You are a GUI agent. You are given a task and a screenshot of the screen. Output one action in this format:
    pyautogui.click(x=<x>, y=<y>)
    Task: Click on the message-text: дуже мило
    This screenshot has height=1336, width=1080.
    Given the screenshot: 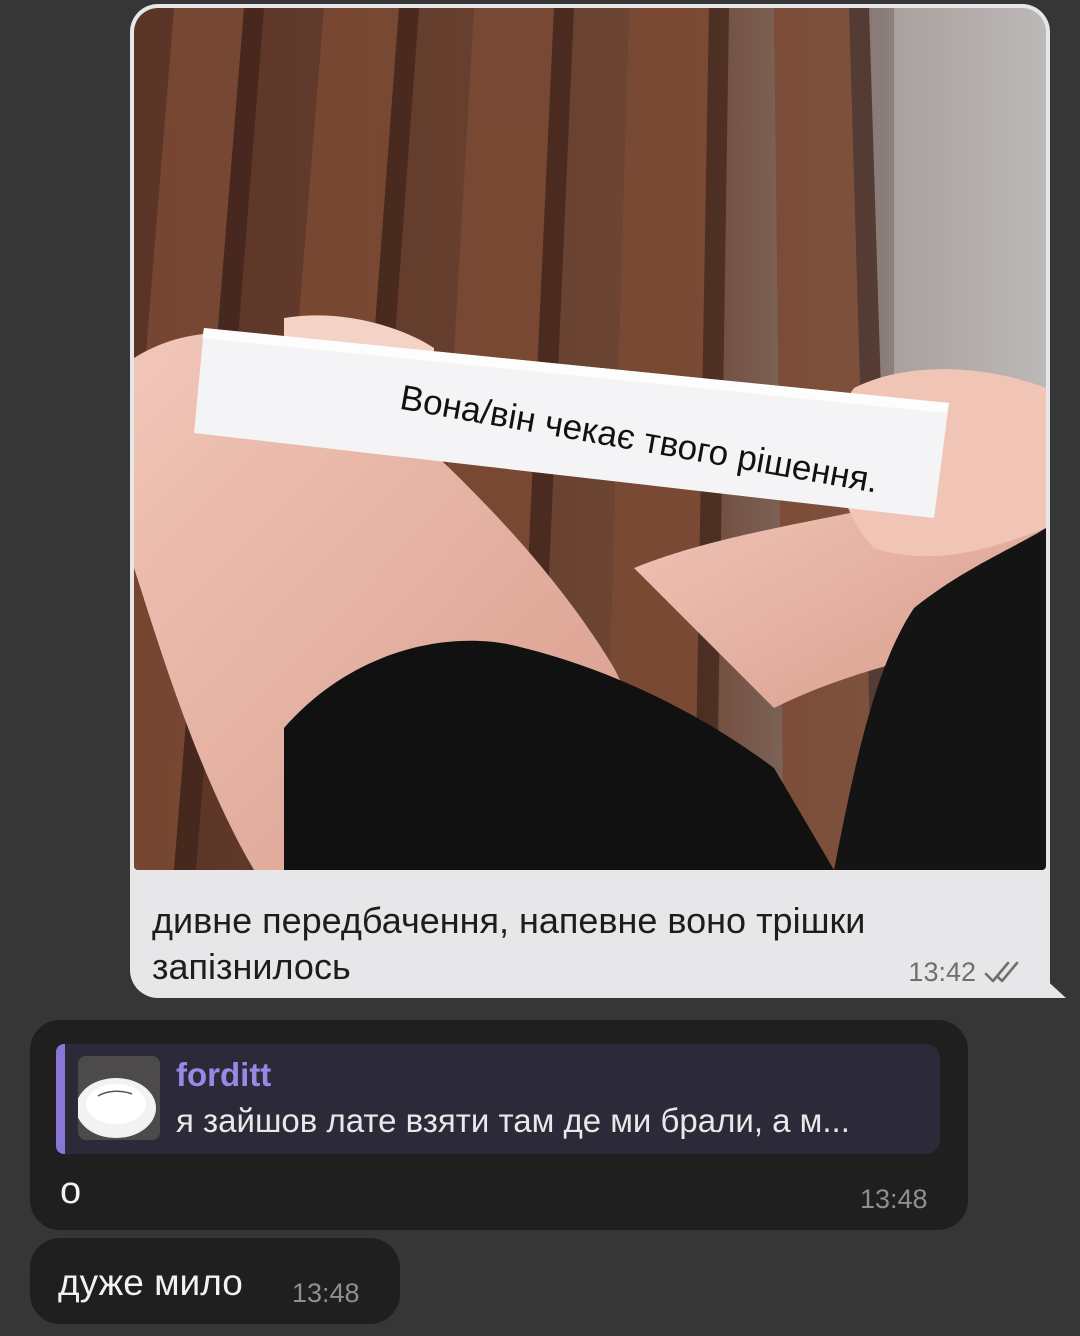 What is the action you would take?
    pyautogui.click(x=150, y=1282)
    